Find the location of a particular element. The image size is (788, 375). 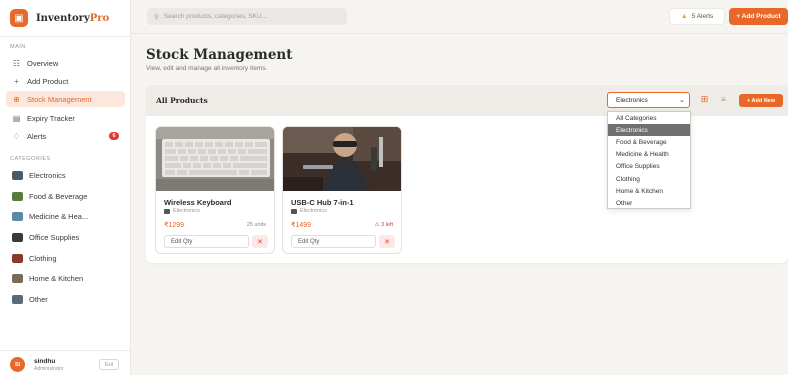

product-name: USB-C Hub 7-in-1 is located at coordinates (322, 202).